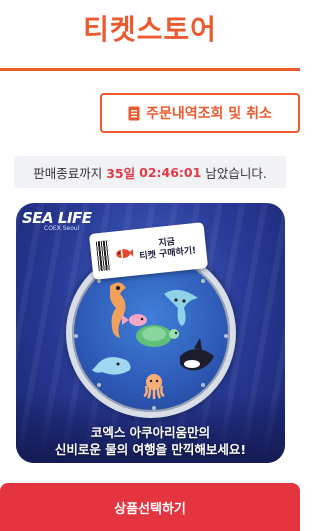 The height and width of the screenshot is (531, 320). Describe the element at coordinates (170, 172) in the screenshot. I see `countdown-time: 02:46:01` at that location.